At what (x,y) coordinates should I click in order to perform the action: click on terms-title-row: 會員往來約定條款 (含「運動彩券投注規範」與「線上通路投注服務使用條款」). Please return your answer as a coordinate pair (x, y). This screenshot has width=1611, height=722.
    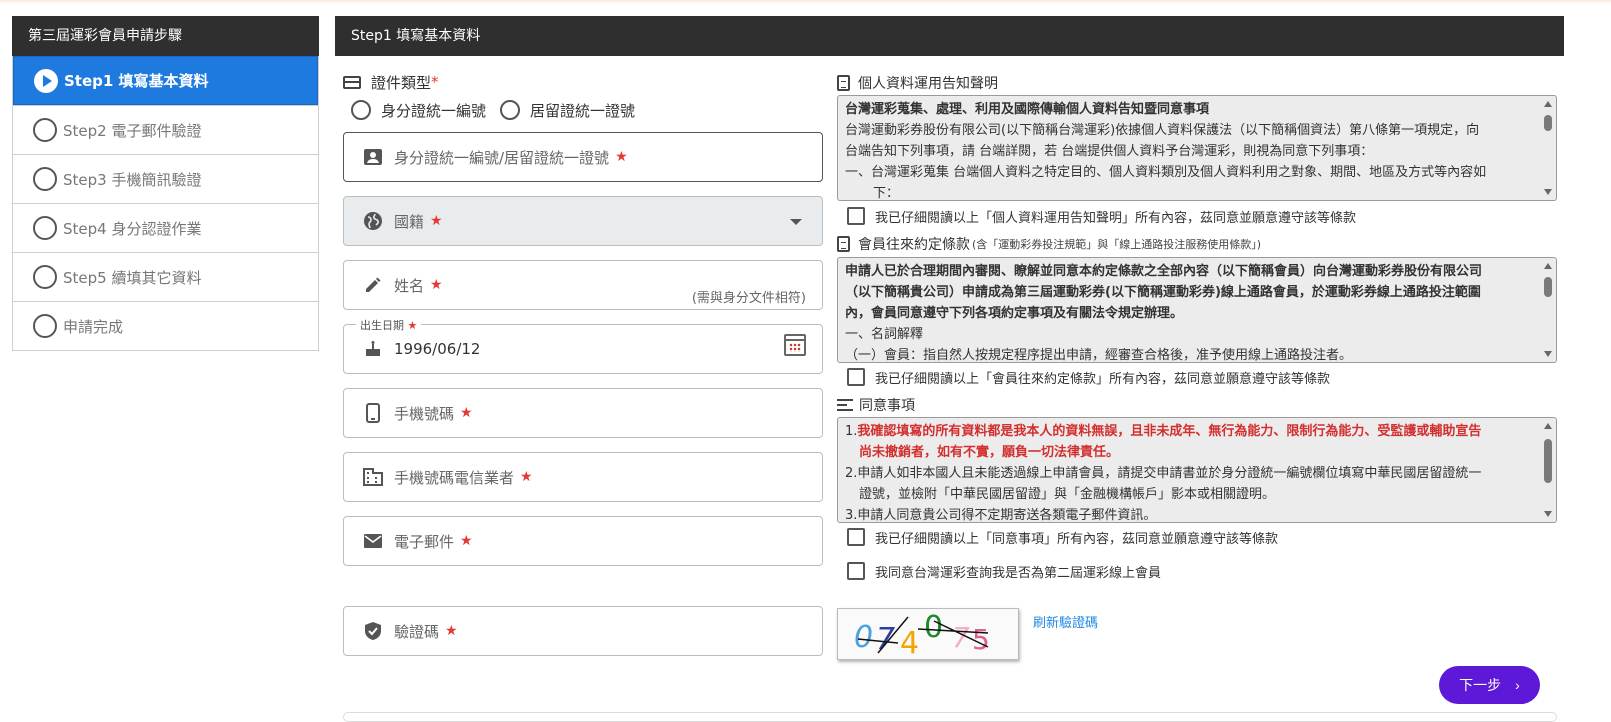
    Looking at the image, I should click on (1049, 244).